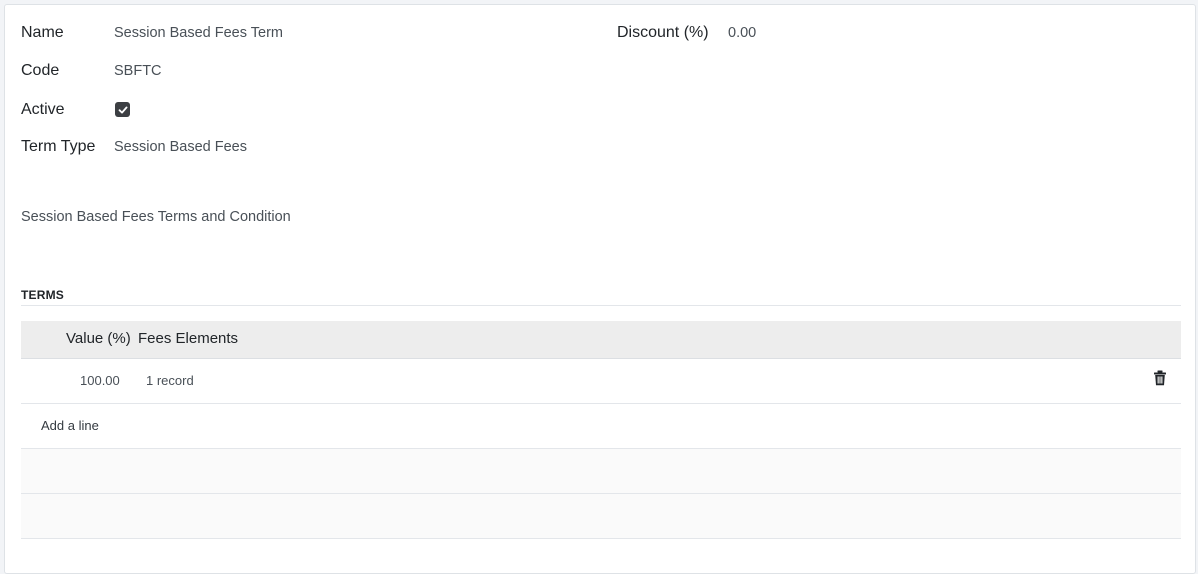  I want to click on table-row: 100.00 1 record, so click(601, 381).